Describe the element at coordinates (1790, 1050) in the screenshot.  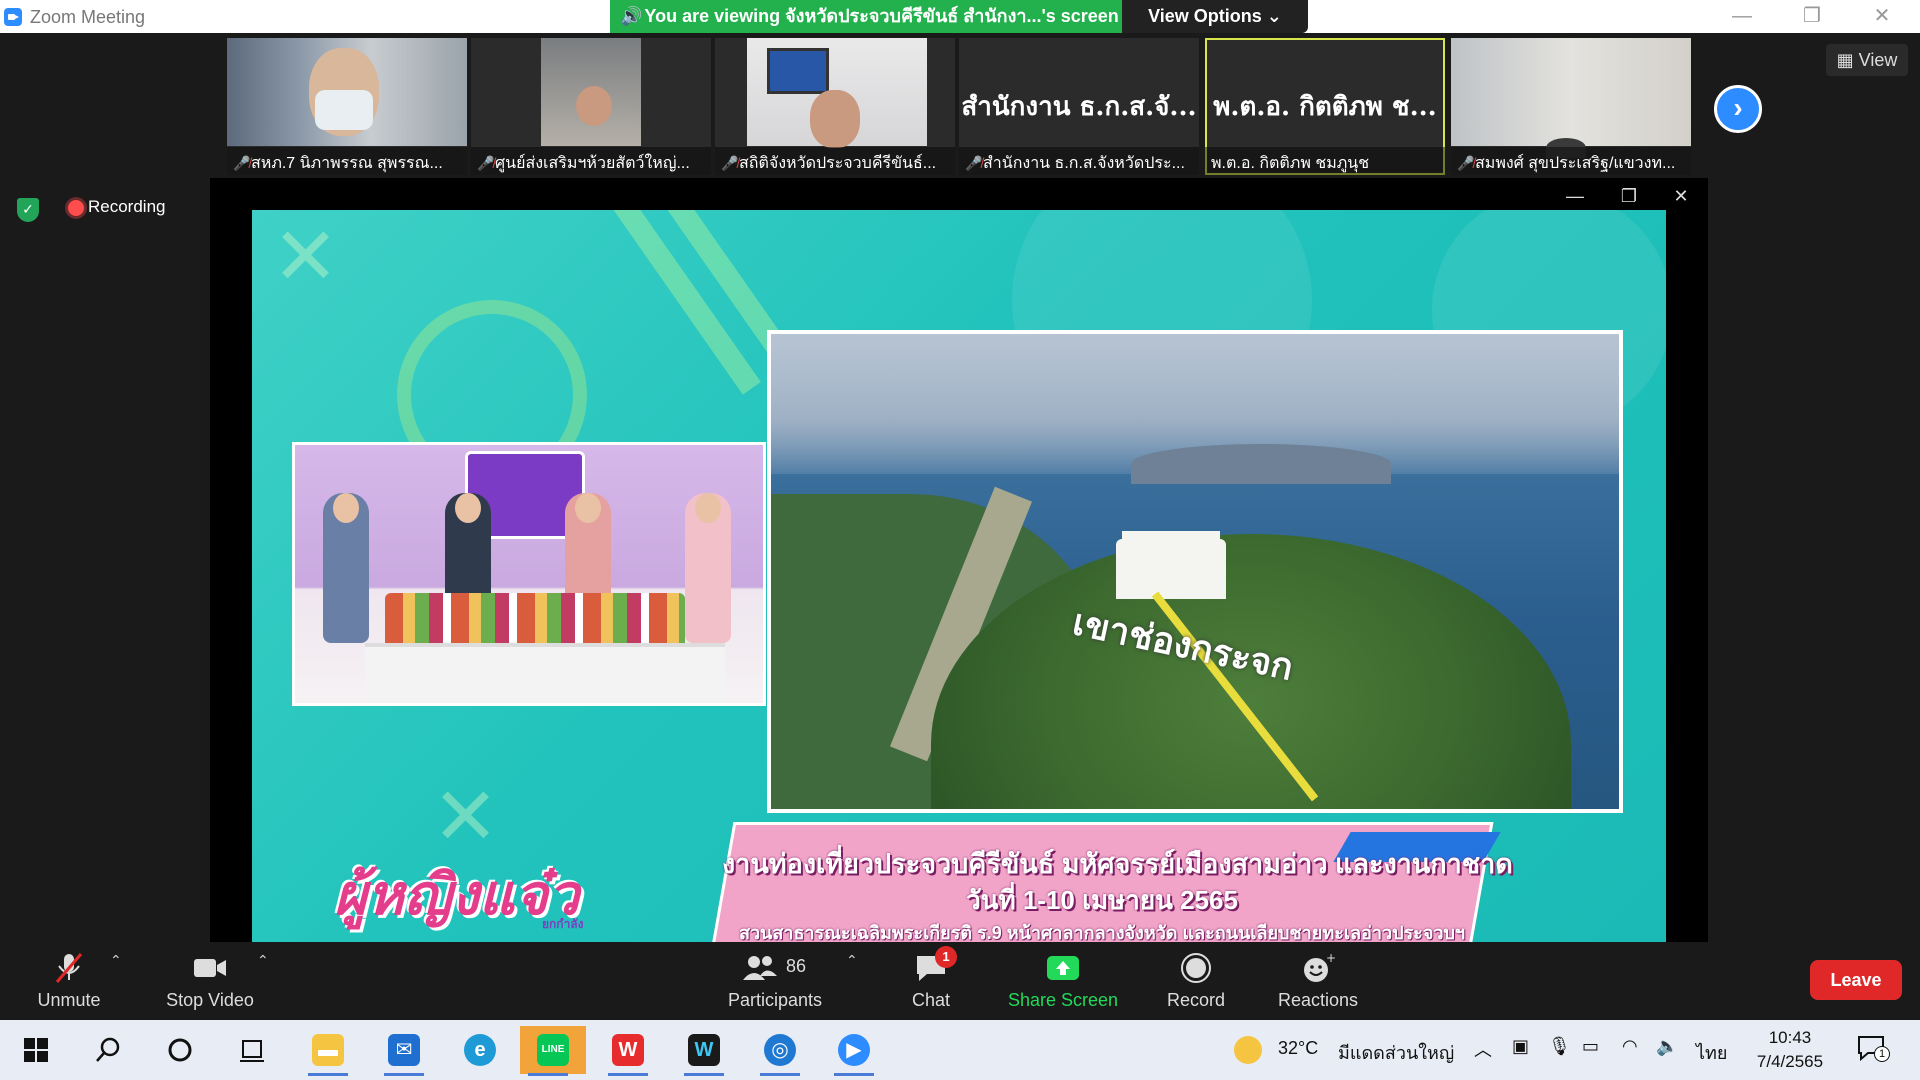
I see `taskbar-clock: 10:43 7/4/2565` at that location.